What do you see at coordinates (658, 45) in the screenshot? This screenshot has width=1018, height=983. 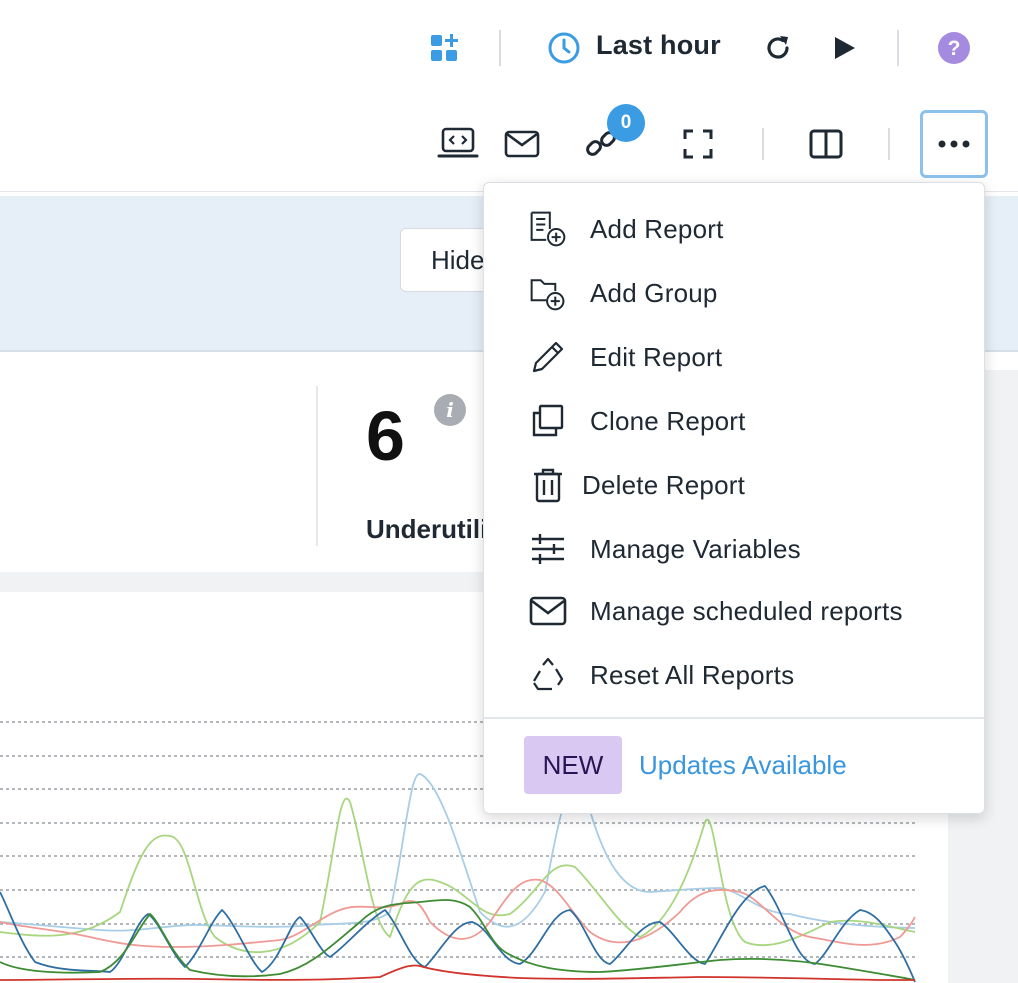 I see `time-range-label: Last hour` at bounding box center [658, 45].